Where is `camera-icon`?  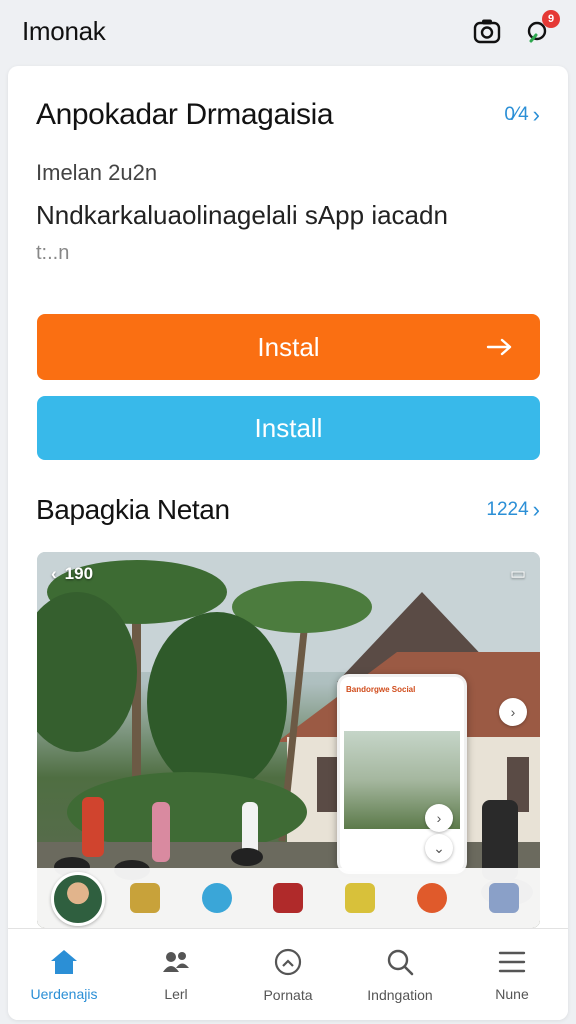
camera-icon is located at coordinates (487, 31).